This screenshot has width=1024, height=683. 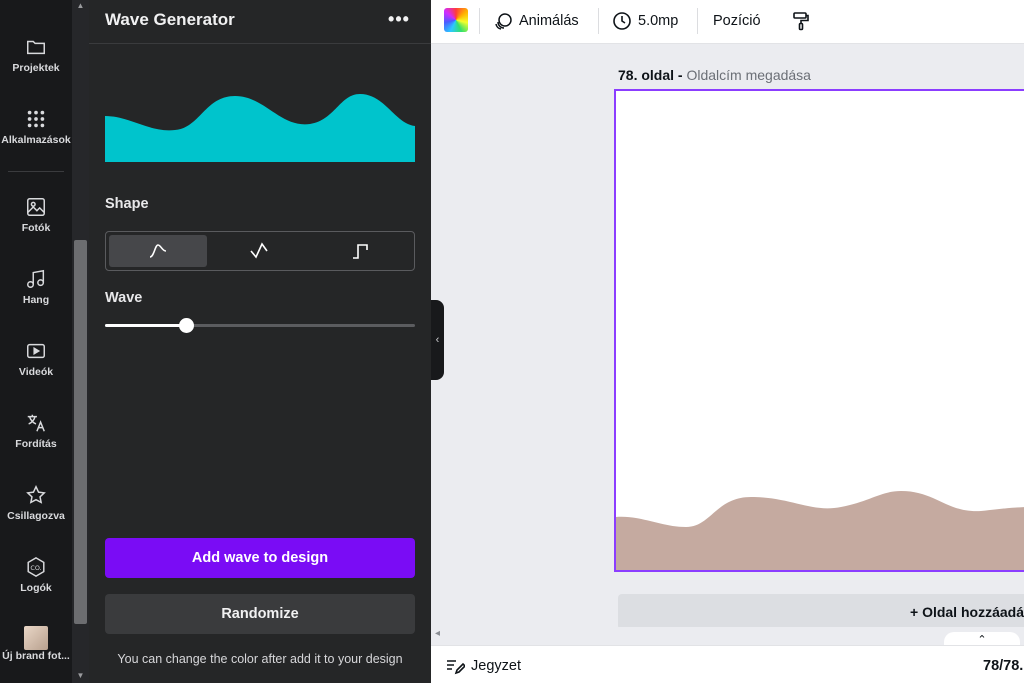 What do you see at coordinates (36, 423) in the screenshot?
I see `translate-icon` at bounding box center [36, 423].